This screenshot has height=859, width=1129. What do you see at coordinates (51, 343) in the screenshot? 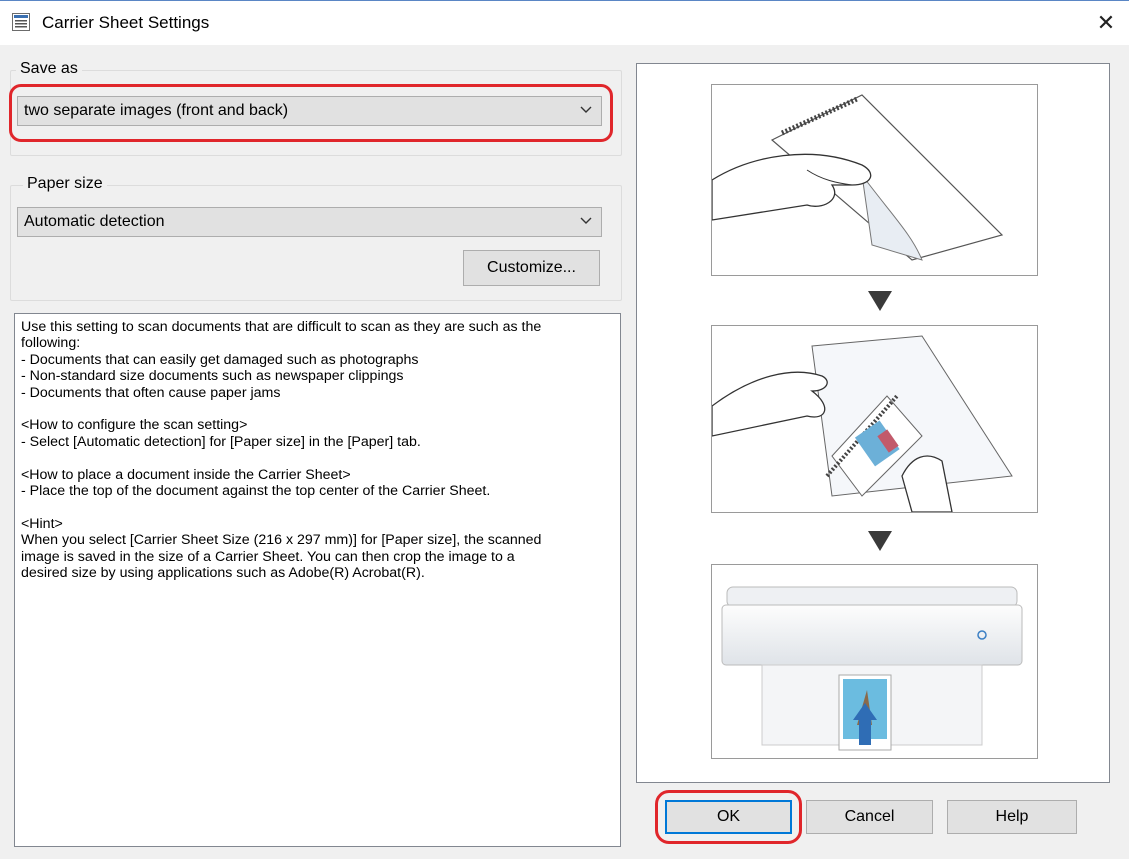
I see `description-line: following:` at bounding box center [51, 343].